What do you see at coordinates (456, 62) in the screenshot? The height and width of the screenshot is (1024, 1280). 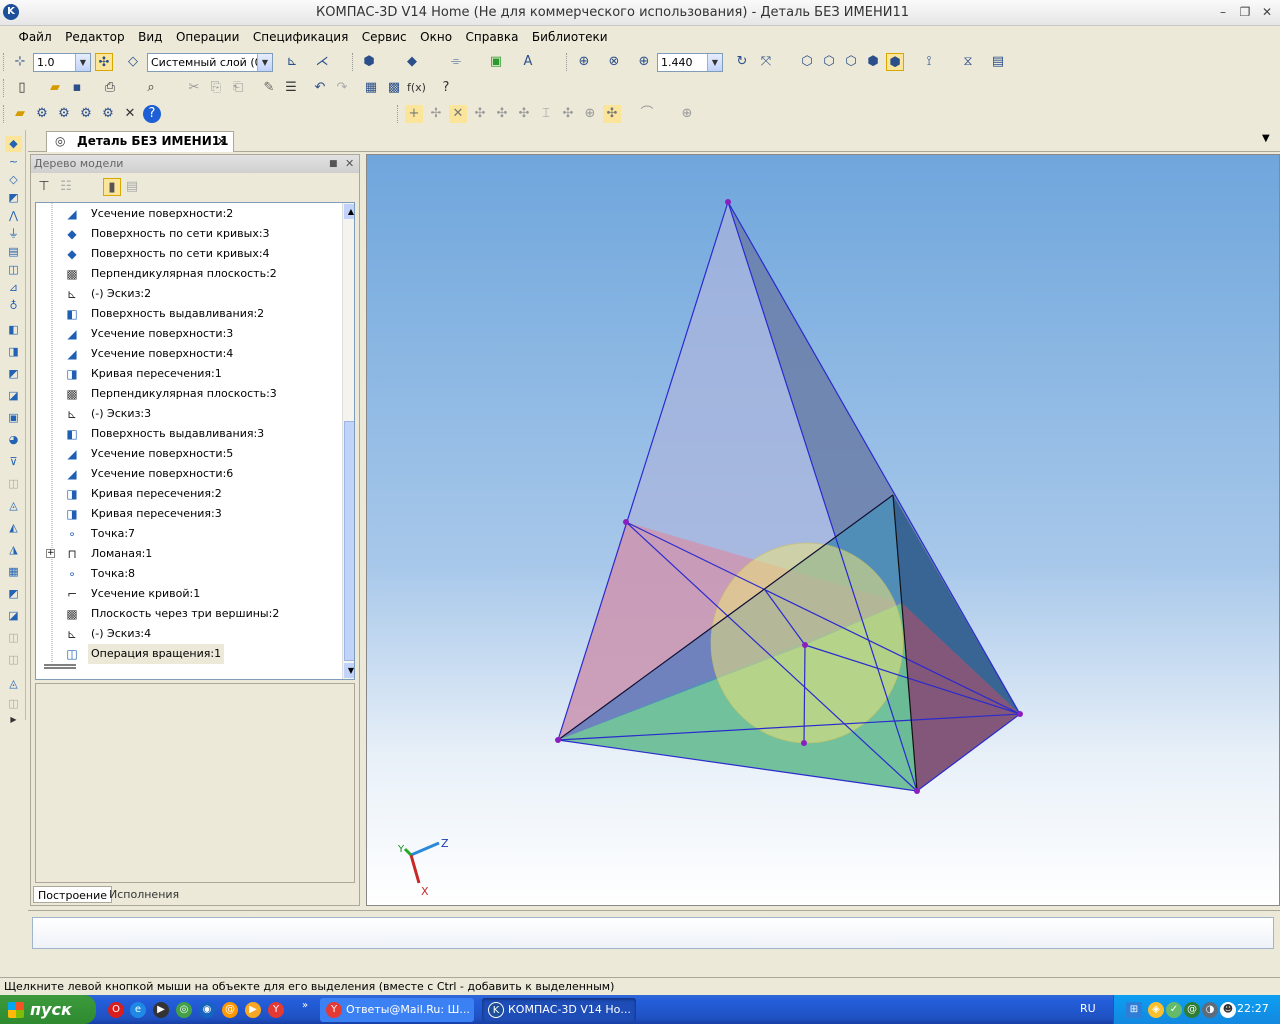 I see `assembly-icon: ⌯` at bounding box center [456, 62].